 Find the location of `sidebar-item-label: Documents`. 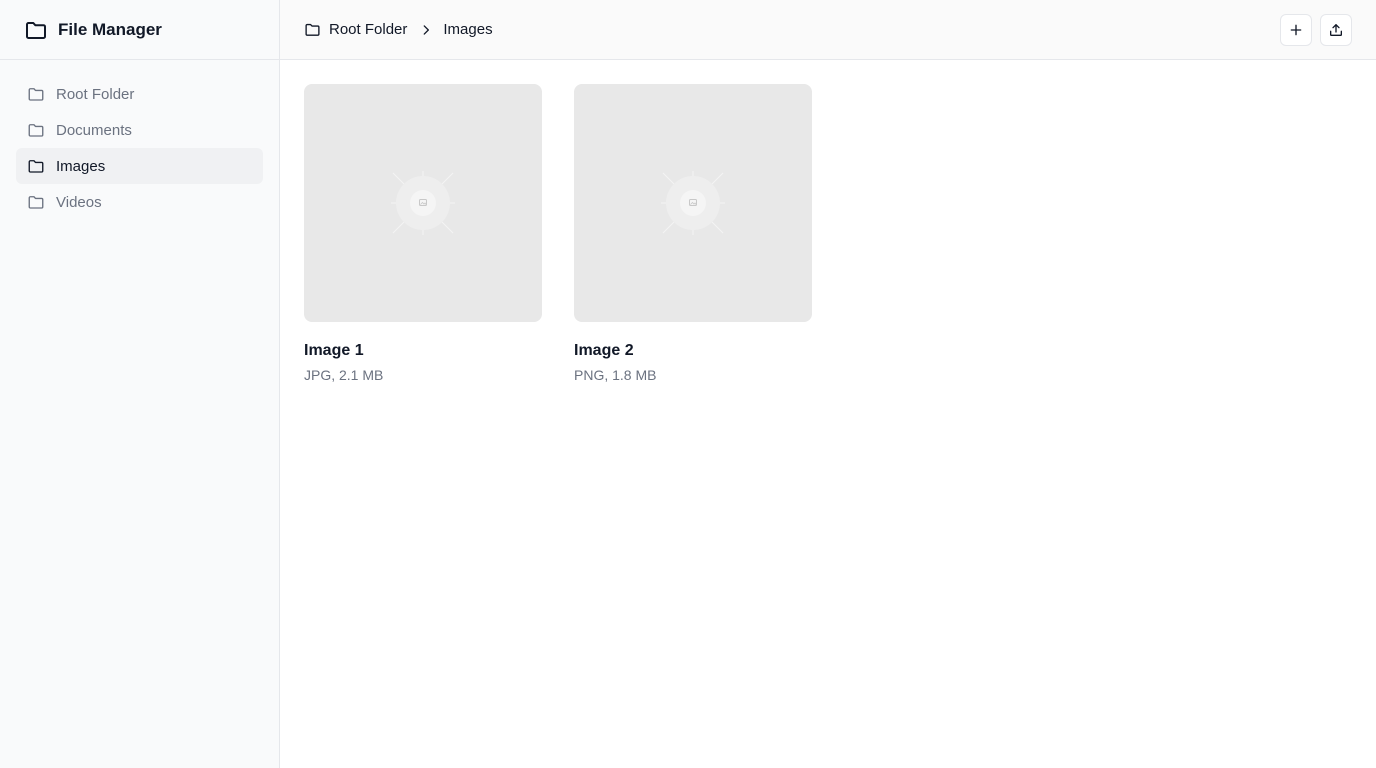

sidebar-item-label: Documents is located at coordinates (94, 130).